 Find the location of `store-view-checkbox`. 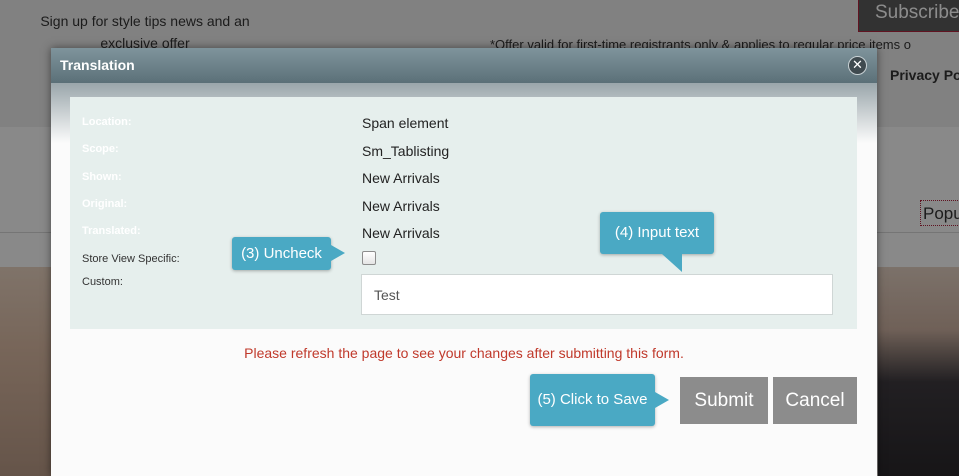

store-view-checkbox is located at coordinates (369, 258).